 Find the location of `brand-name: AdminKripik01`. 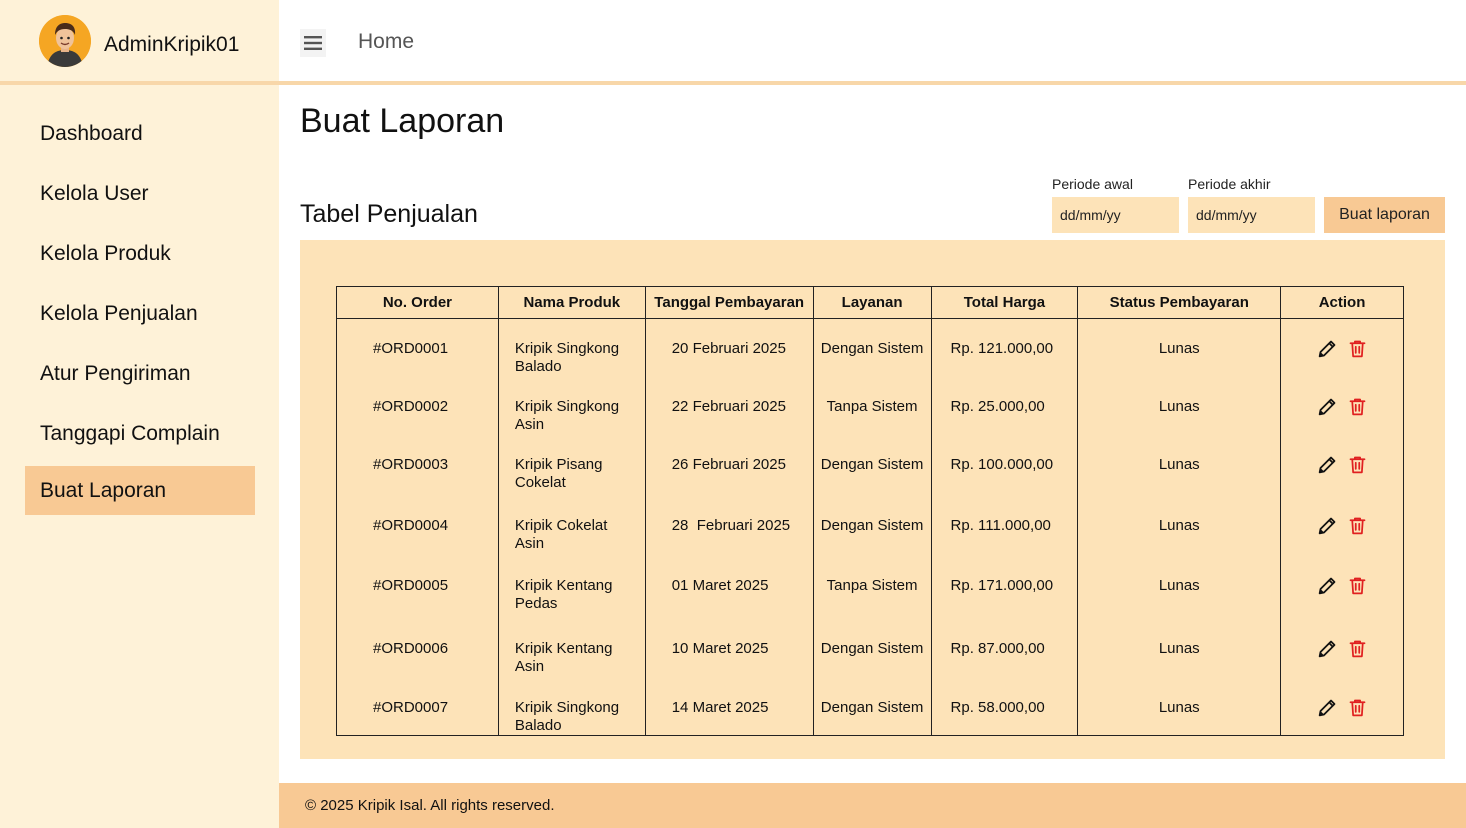

brand-name: AdminKripik01 is located at coordinates (172, 44).